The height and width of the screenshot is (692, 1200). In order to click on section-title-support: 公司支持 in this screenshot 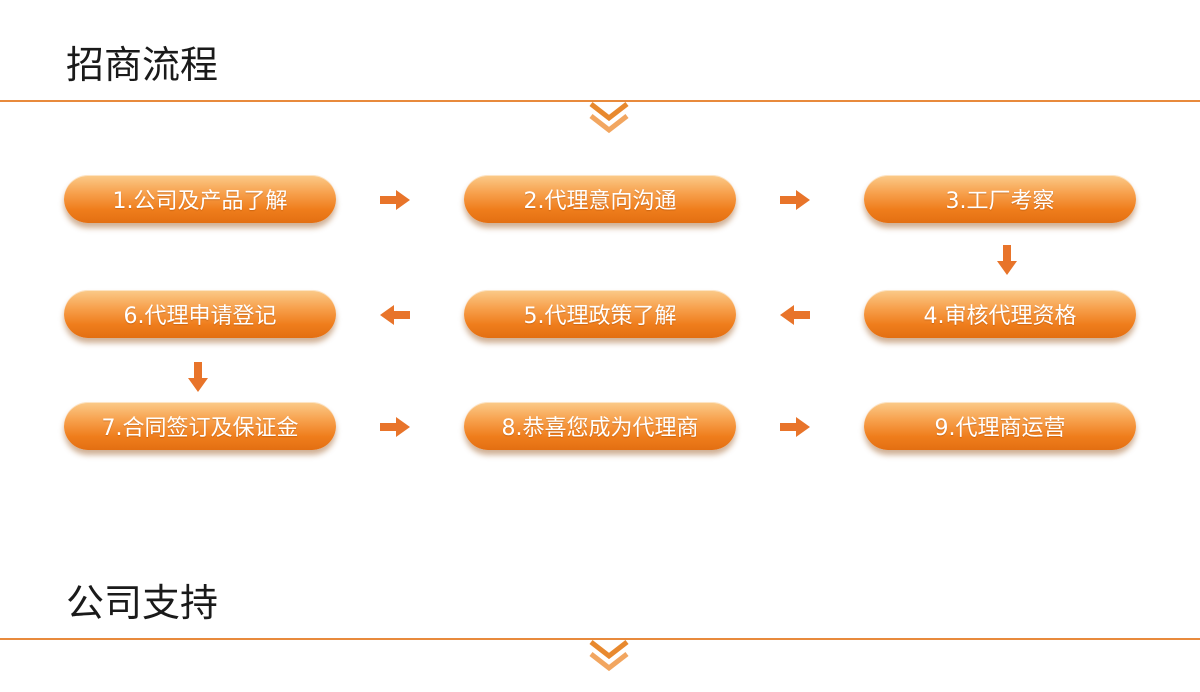, I will do `click(142, 603)`.